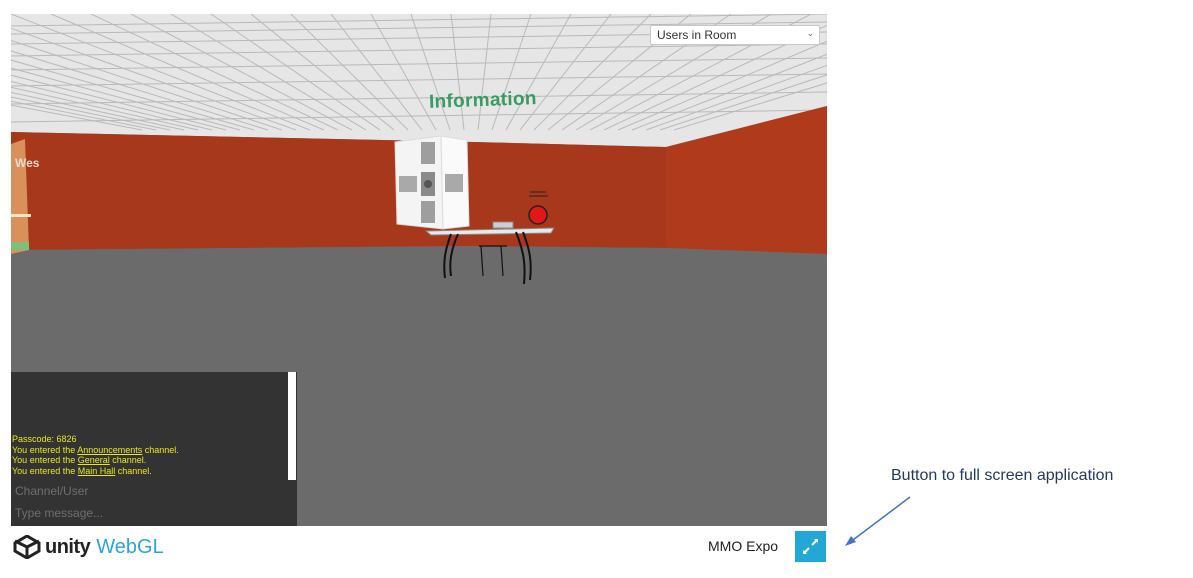  I want to click on expand-icon, so click(810, 546).